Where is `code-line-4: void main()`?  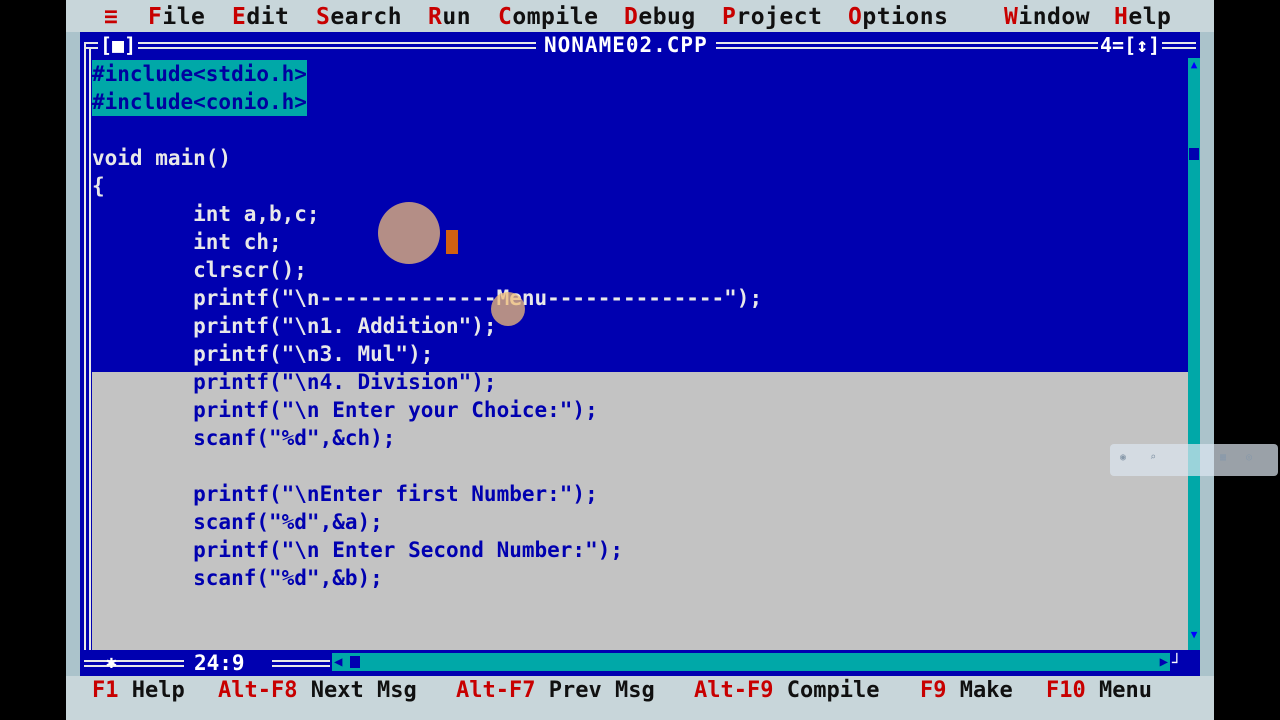
code-line-4: void main() is located at coordinates (162, 158).